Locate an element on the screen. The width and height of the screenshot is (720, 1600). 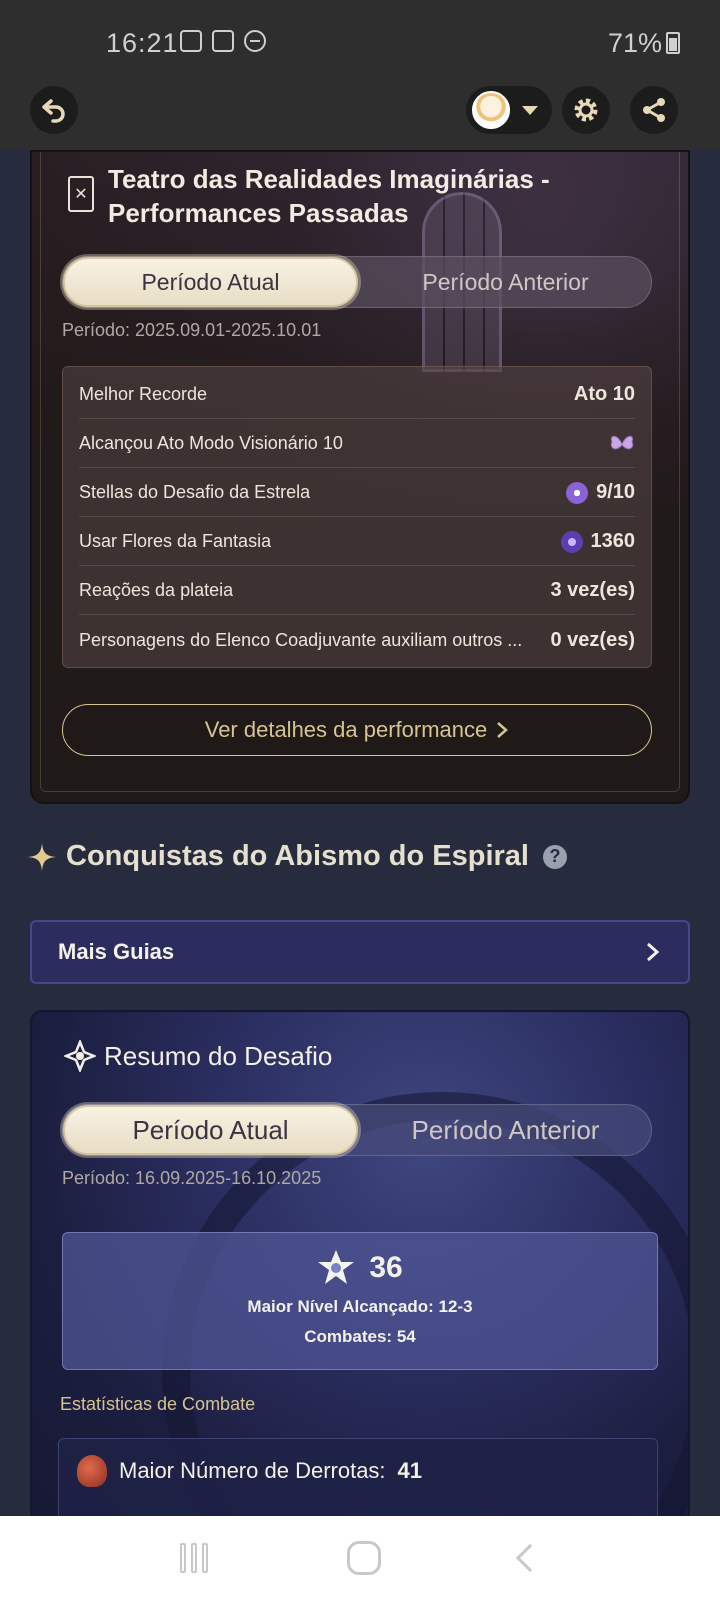
performance-details-button: Ver detalhes da performance is located at coordinates (357, 730).